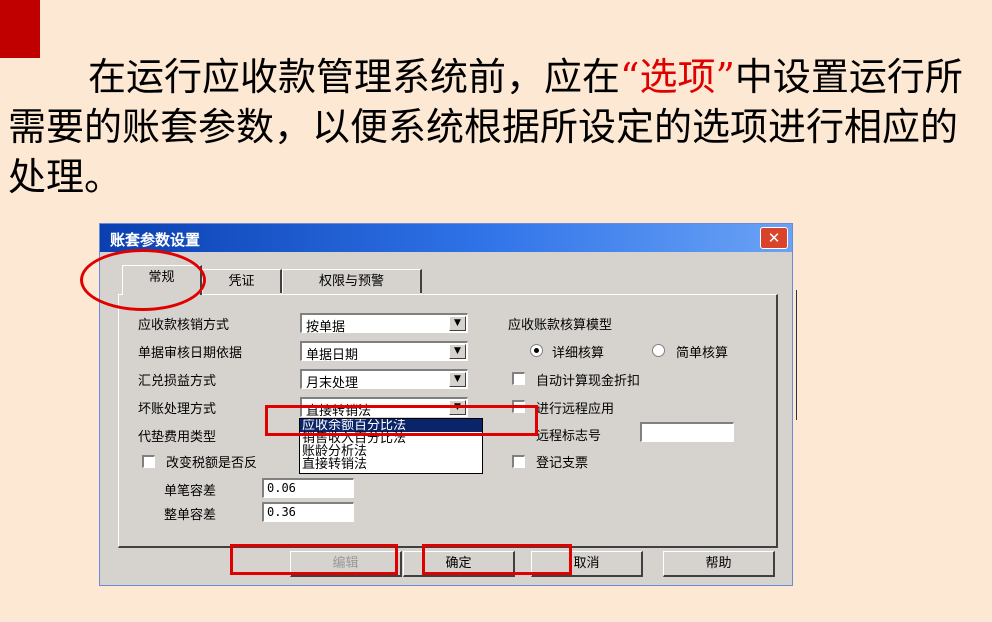  What do you see at coordinates (177, 437) in the screenshot?
I see `advance-label: 代垫费用类型` at bounding box center [177, 437].